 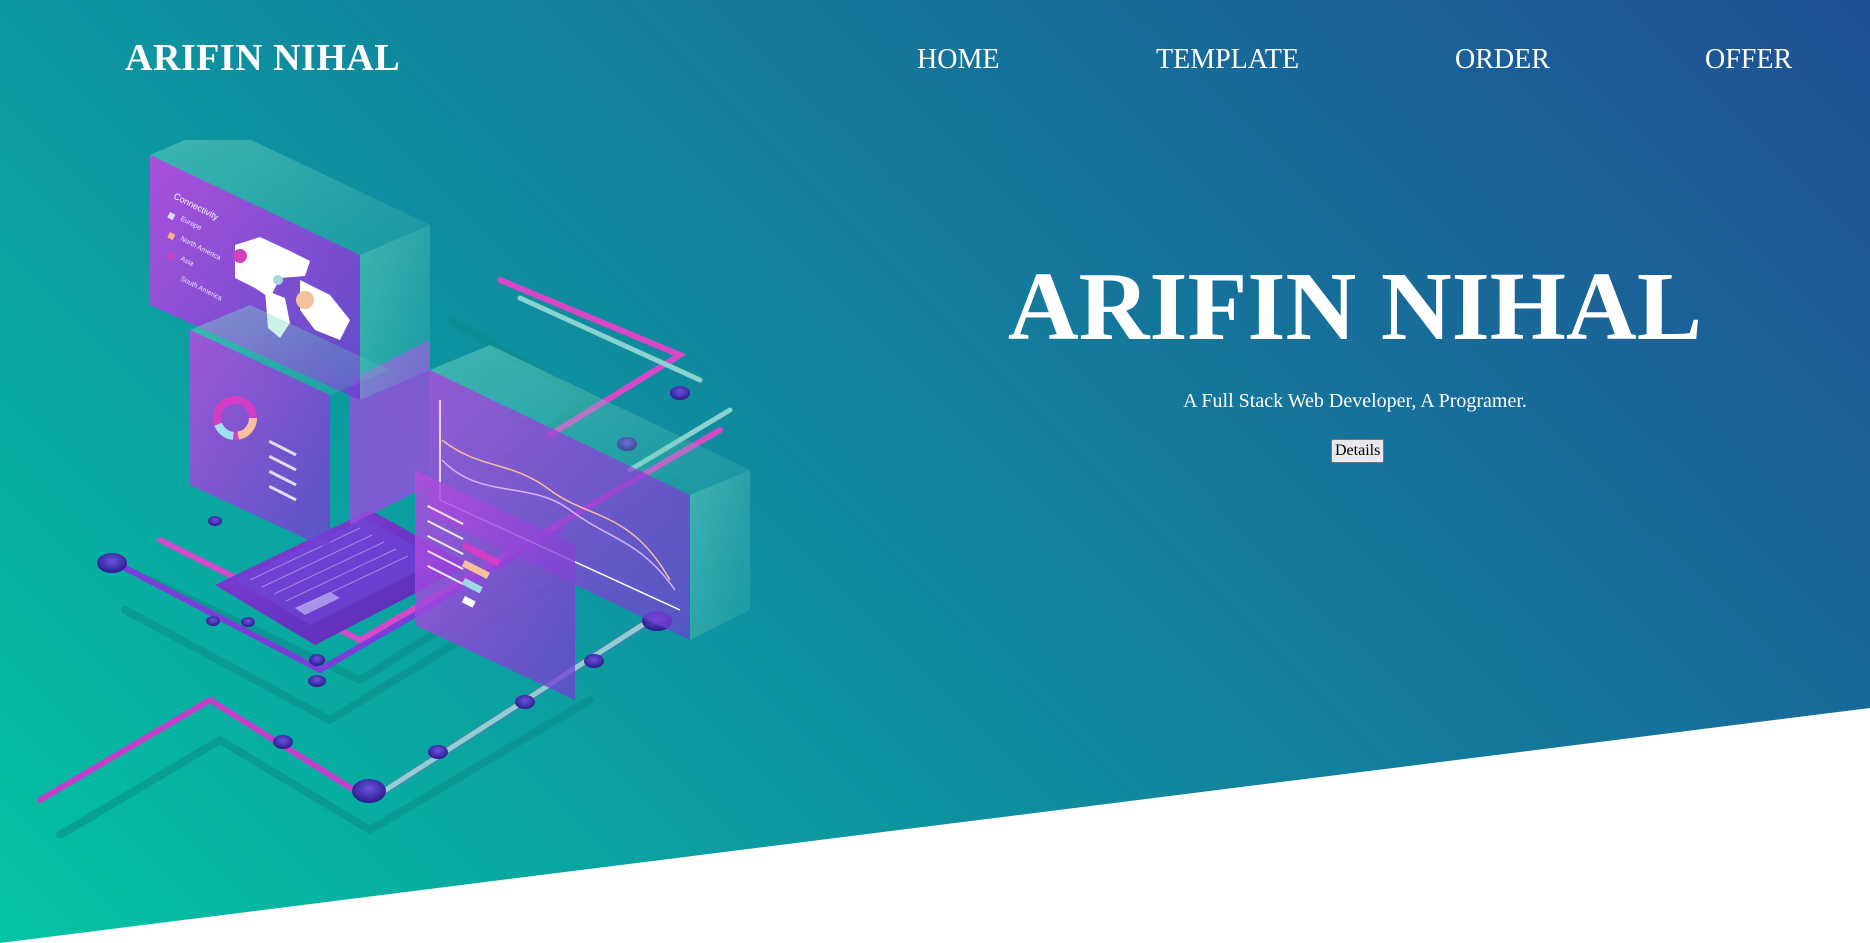 I want to click on details-button: Details, so click(x=1358, y=451).